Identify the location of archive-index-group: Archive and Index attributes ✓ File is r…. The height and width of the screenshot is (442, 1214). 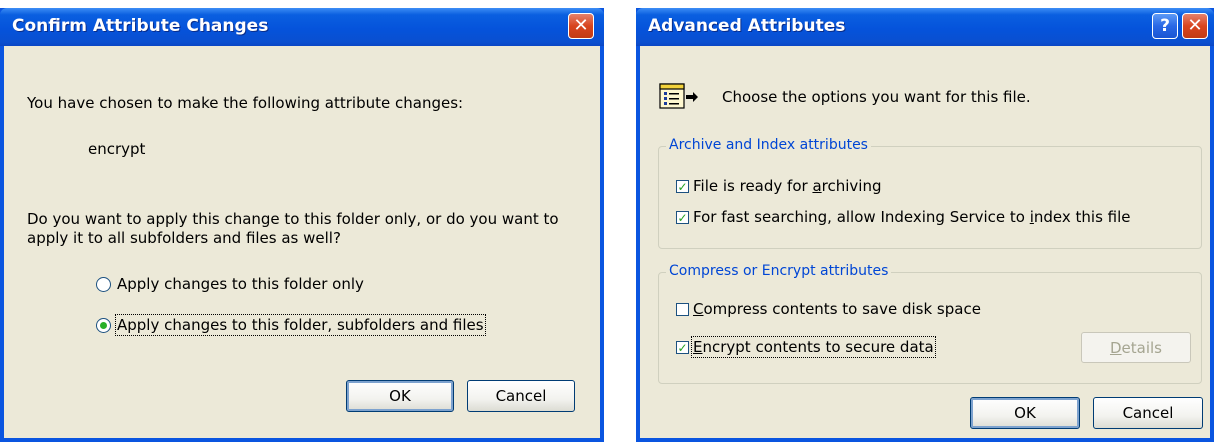
(930, 193).